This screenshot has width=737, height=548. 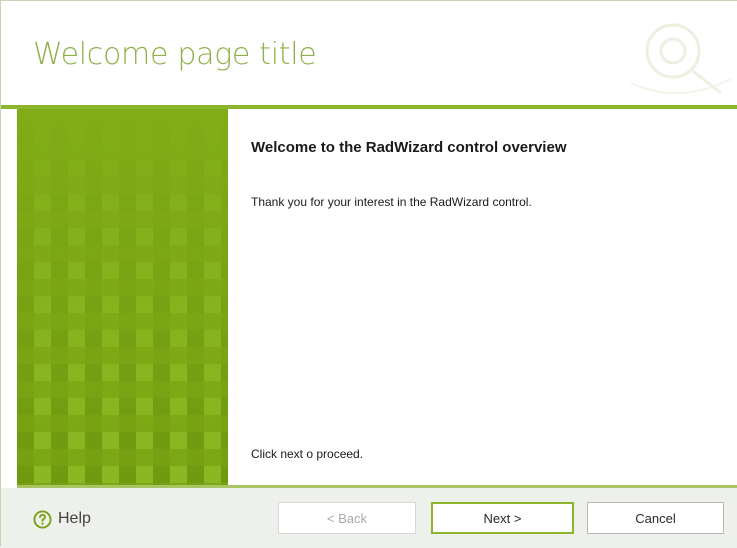 What do you see at coordinates (681, 59) in the screenshot?
I see `header-watermark-icon` at bounding box center [681, 59].